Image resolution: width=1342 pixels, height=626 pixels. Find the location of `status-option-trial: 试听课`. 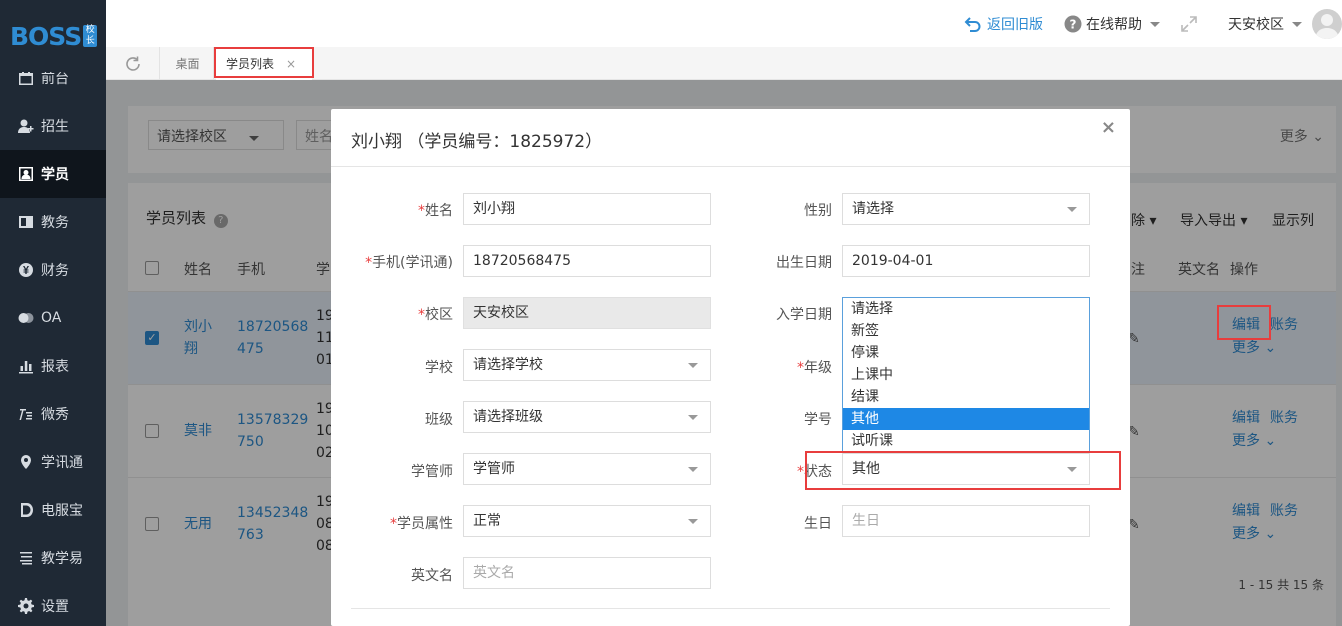

status-option-trial: 试听课 is located at coordinates (966, 441).